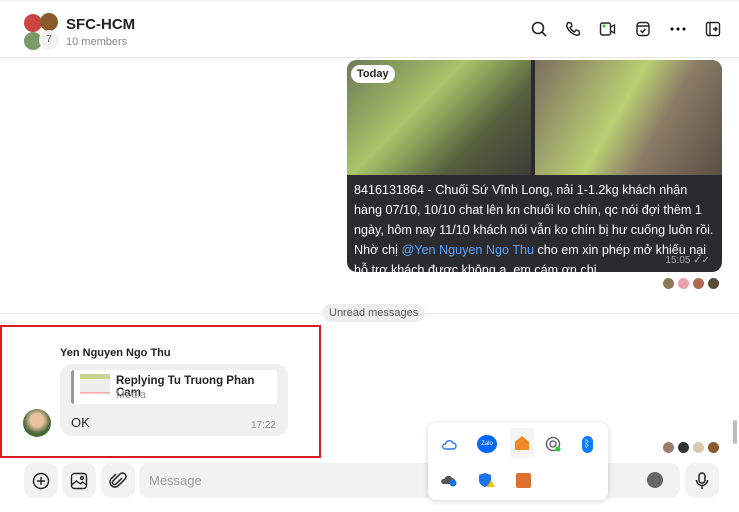  Describe the element at coordinates (687, 260) in the screenshot. I see `message-time: 15:05 ✓✓` at that location.